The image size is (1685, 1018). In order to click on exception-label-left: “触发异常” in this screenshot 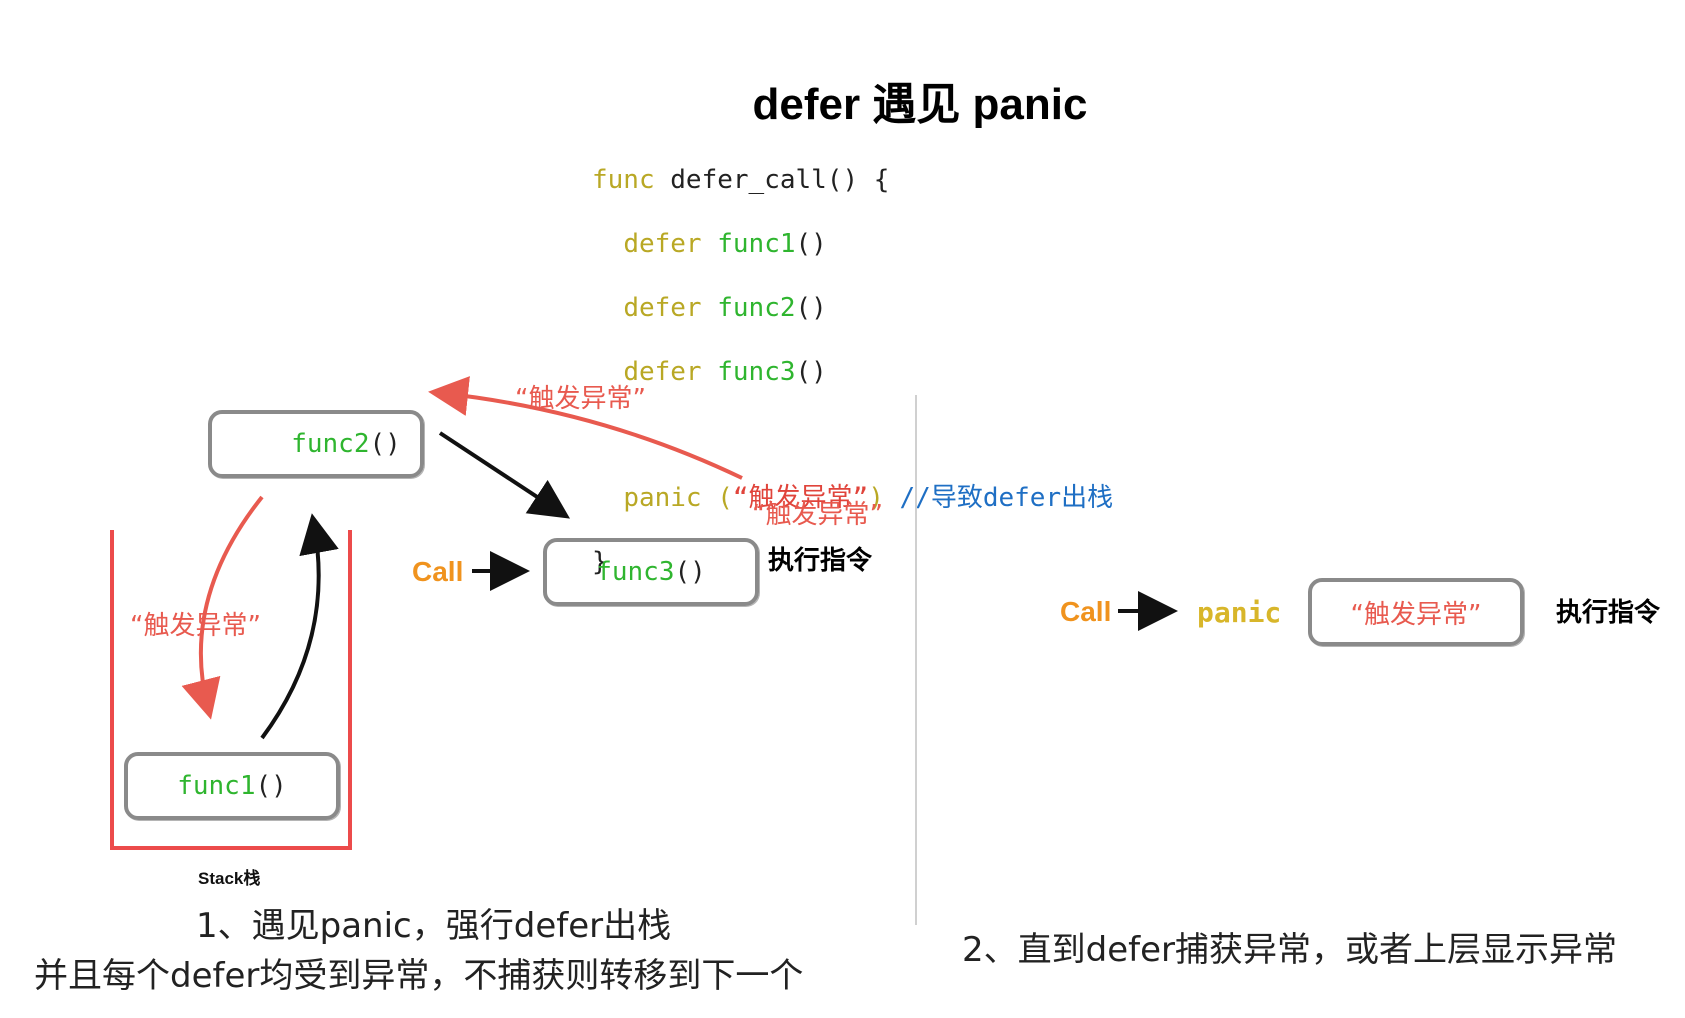, I will do `click(195, 626)`.